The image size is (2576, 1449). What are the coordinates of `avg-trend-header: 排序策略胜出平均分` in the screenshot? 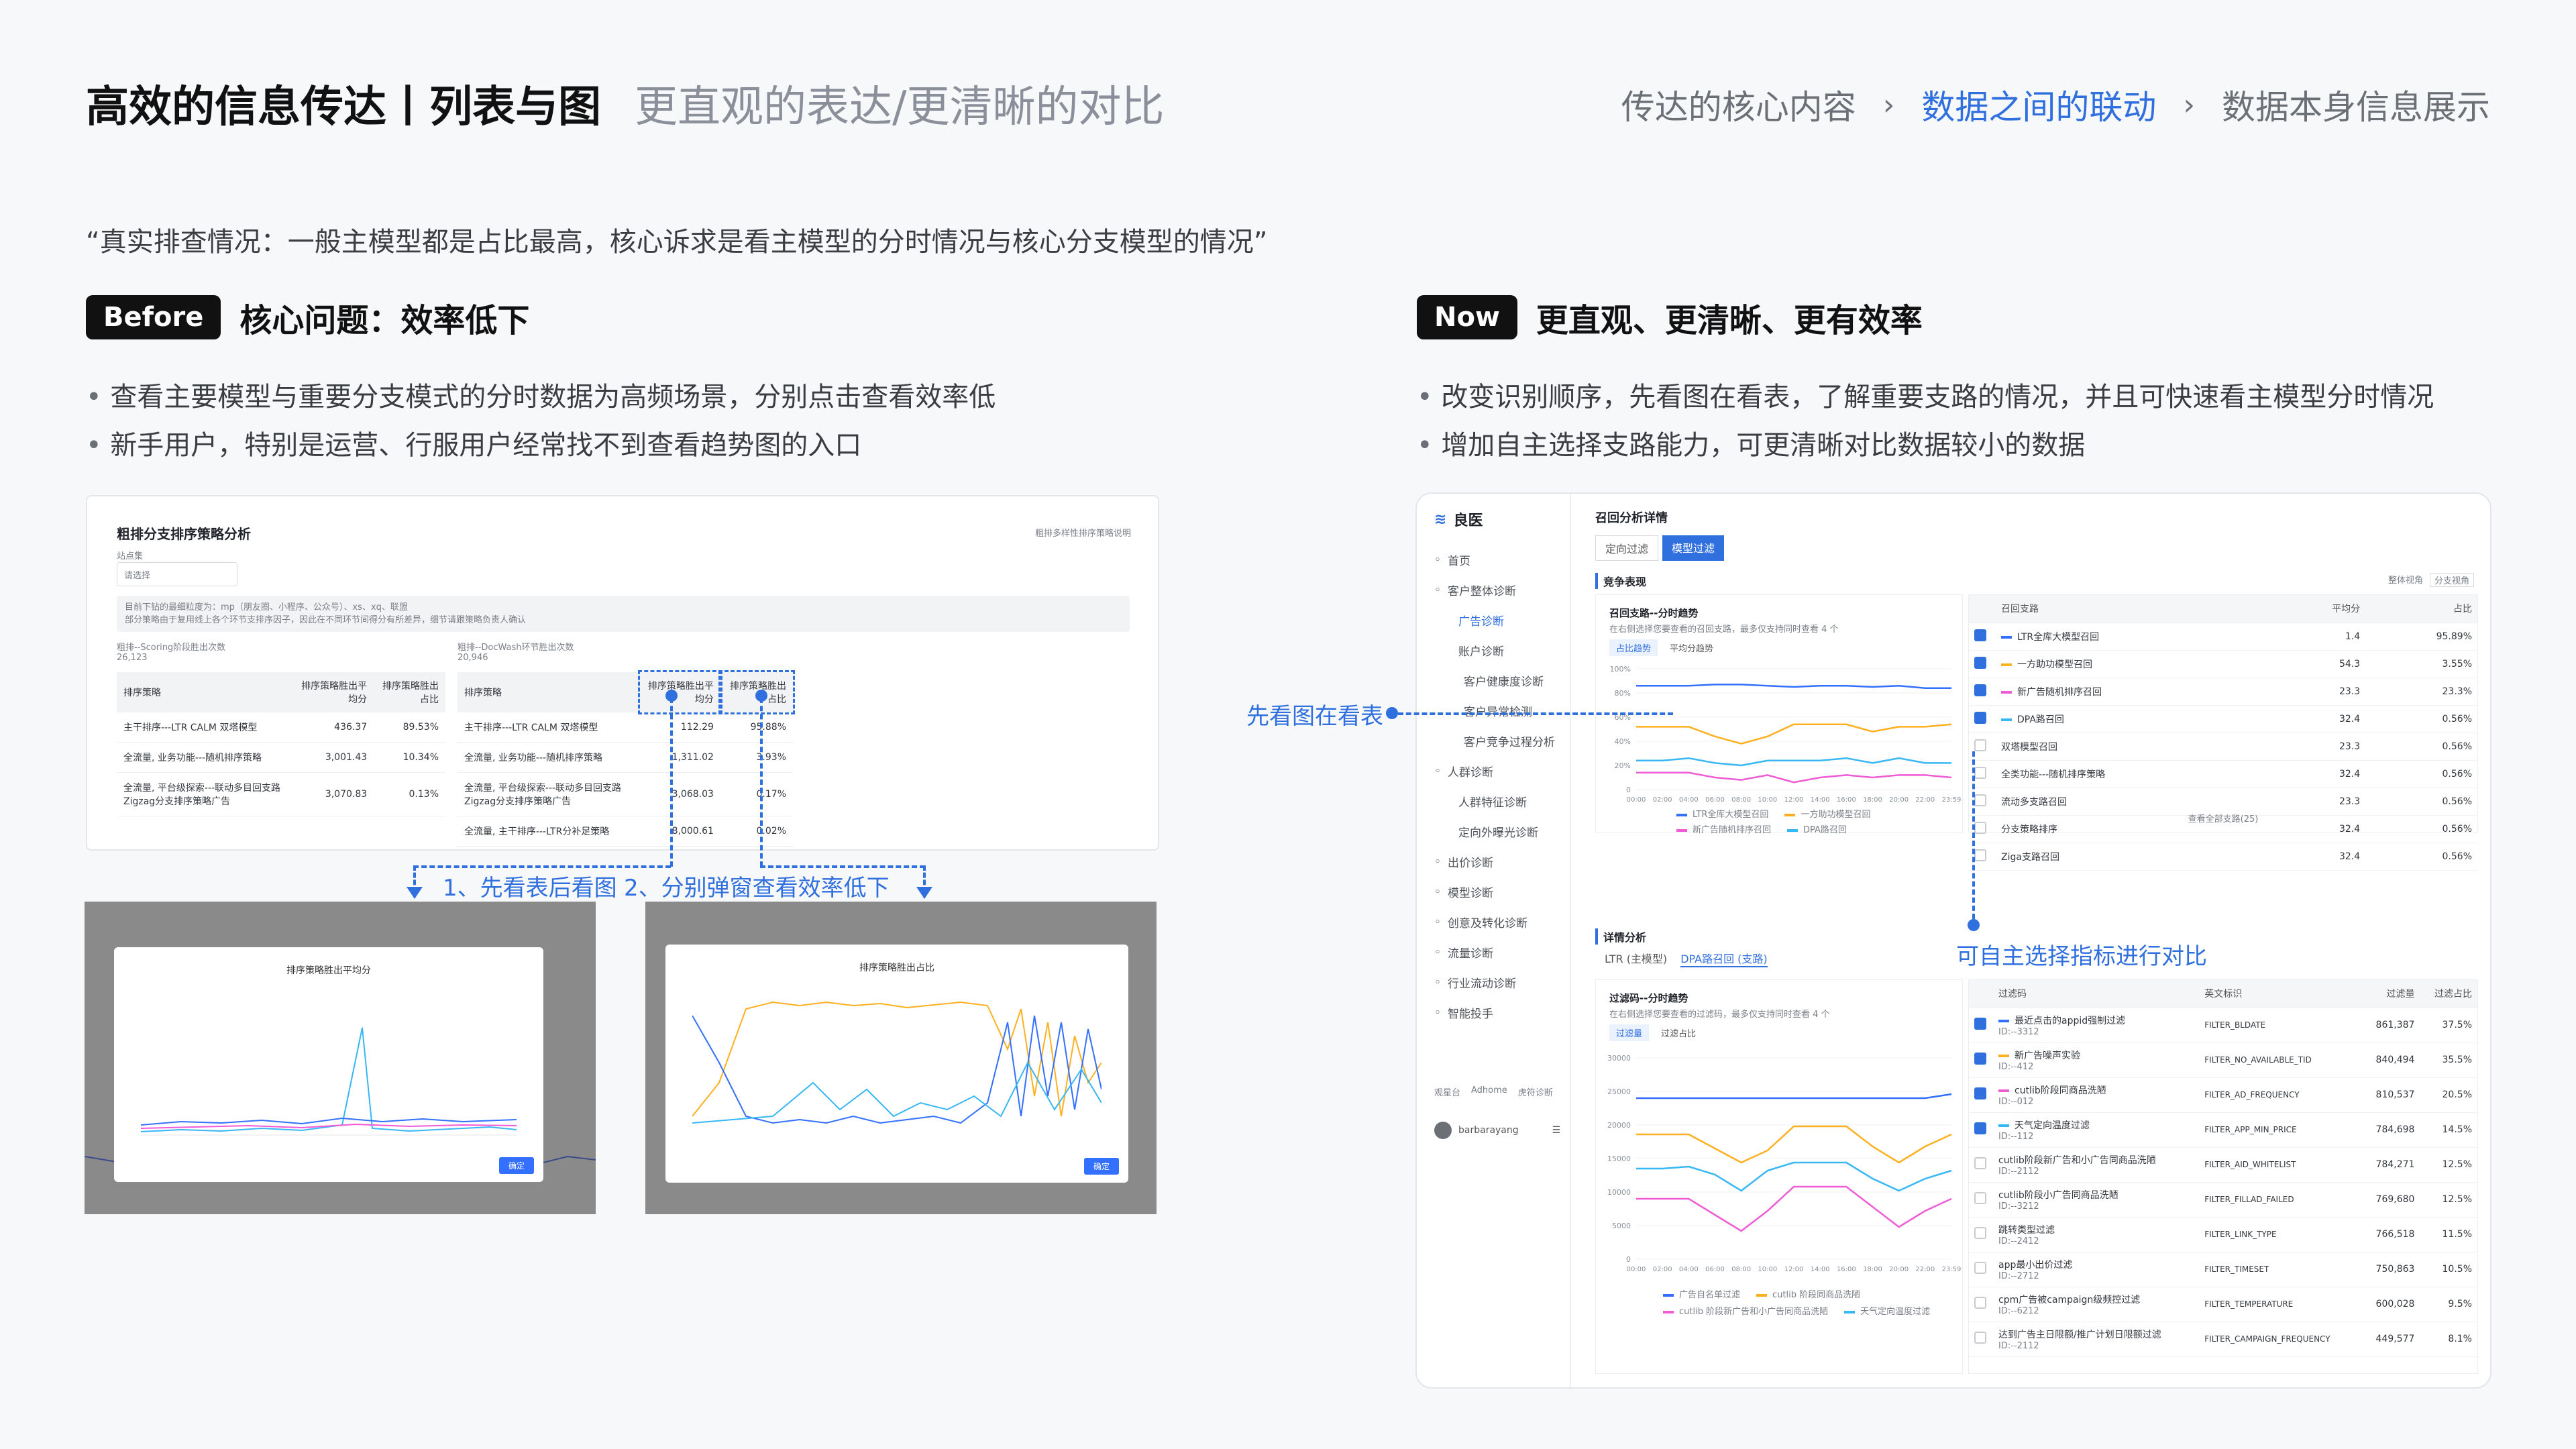 It's located at (679, 692).